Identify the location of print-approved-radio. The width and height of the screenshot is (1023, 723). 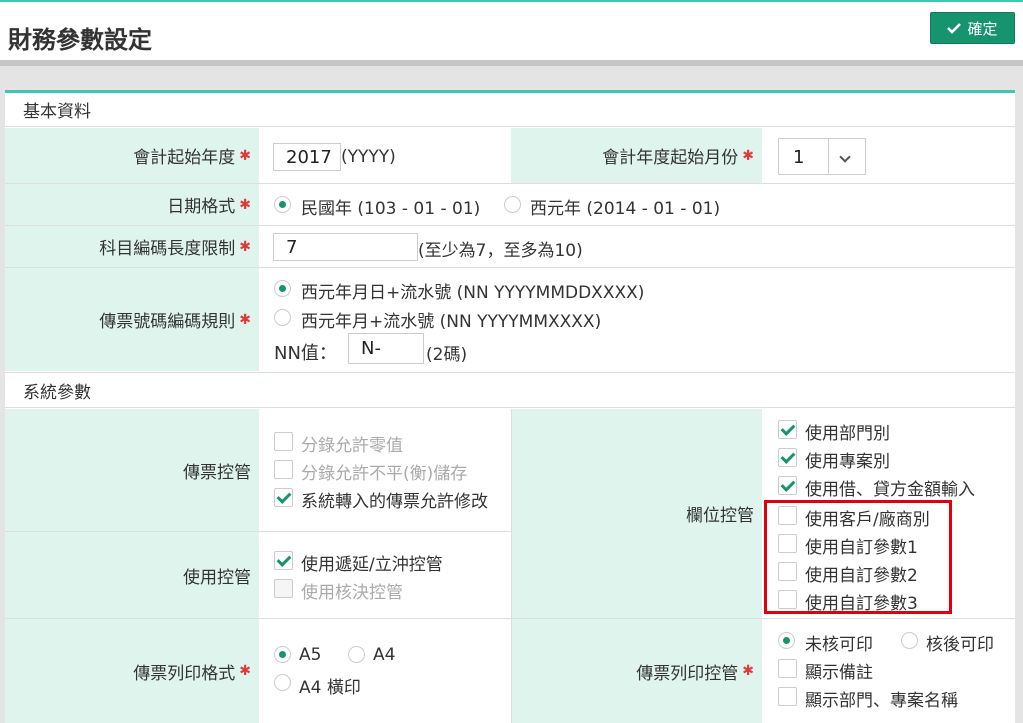
(909, 640).